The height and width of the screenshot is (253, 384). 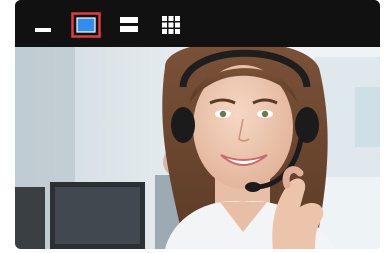 I want to click on minimize-icon, so click(x=43, y=30).